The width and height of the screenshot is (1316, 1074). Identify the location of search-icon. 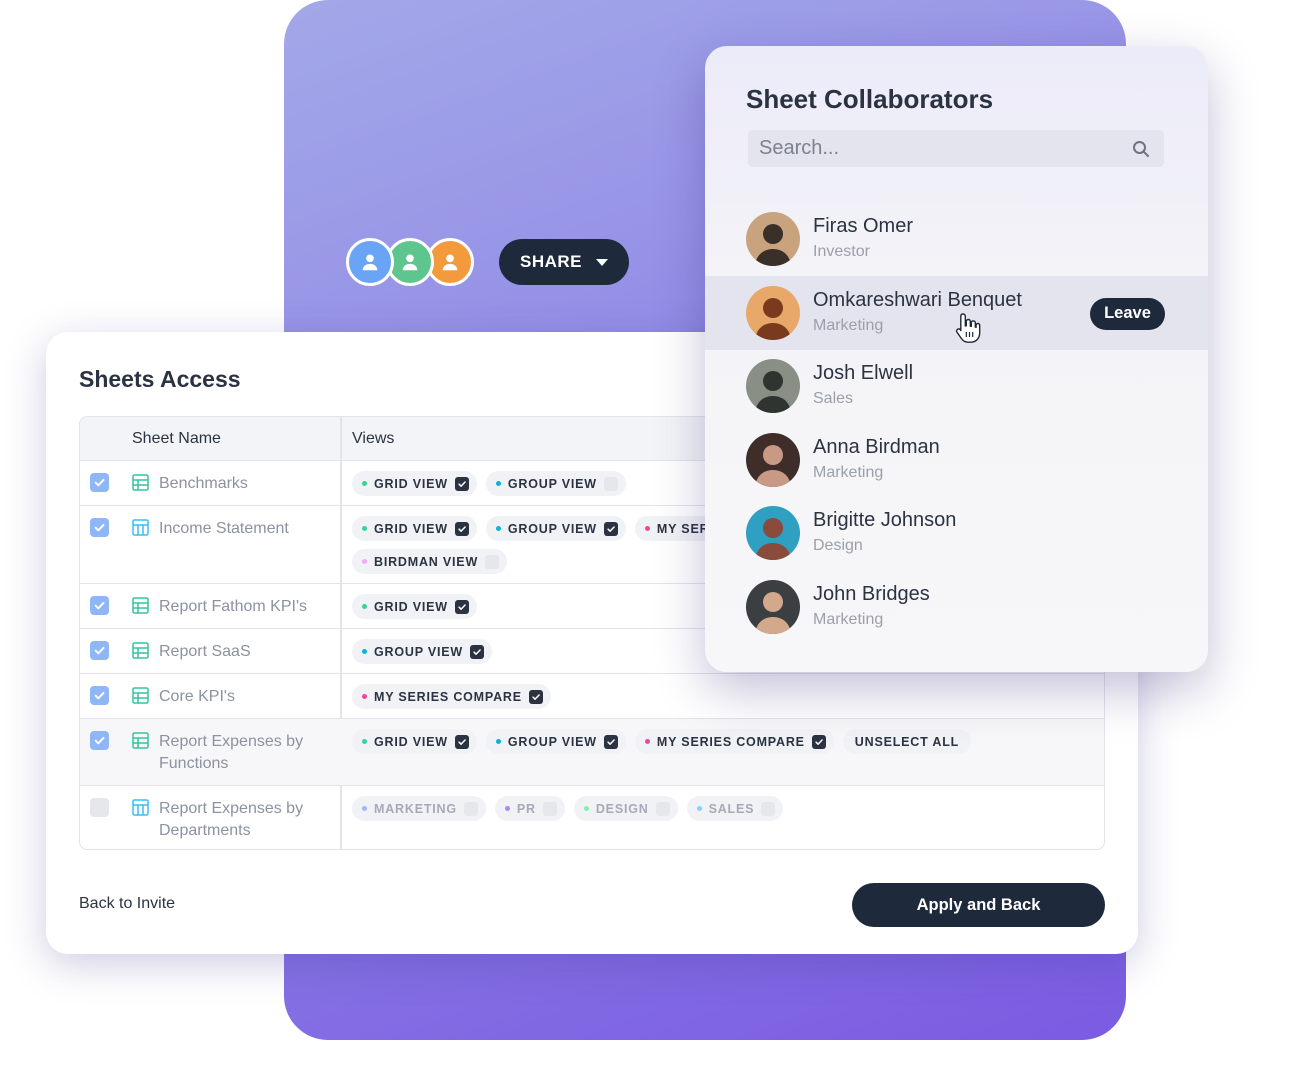
(1141, 149).